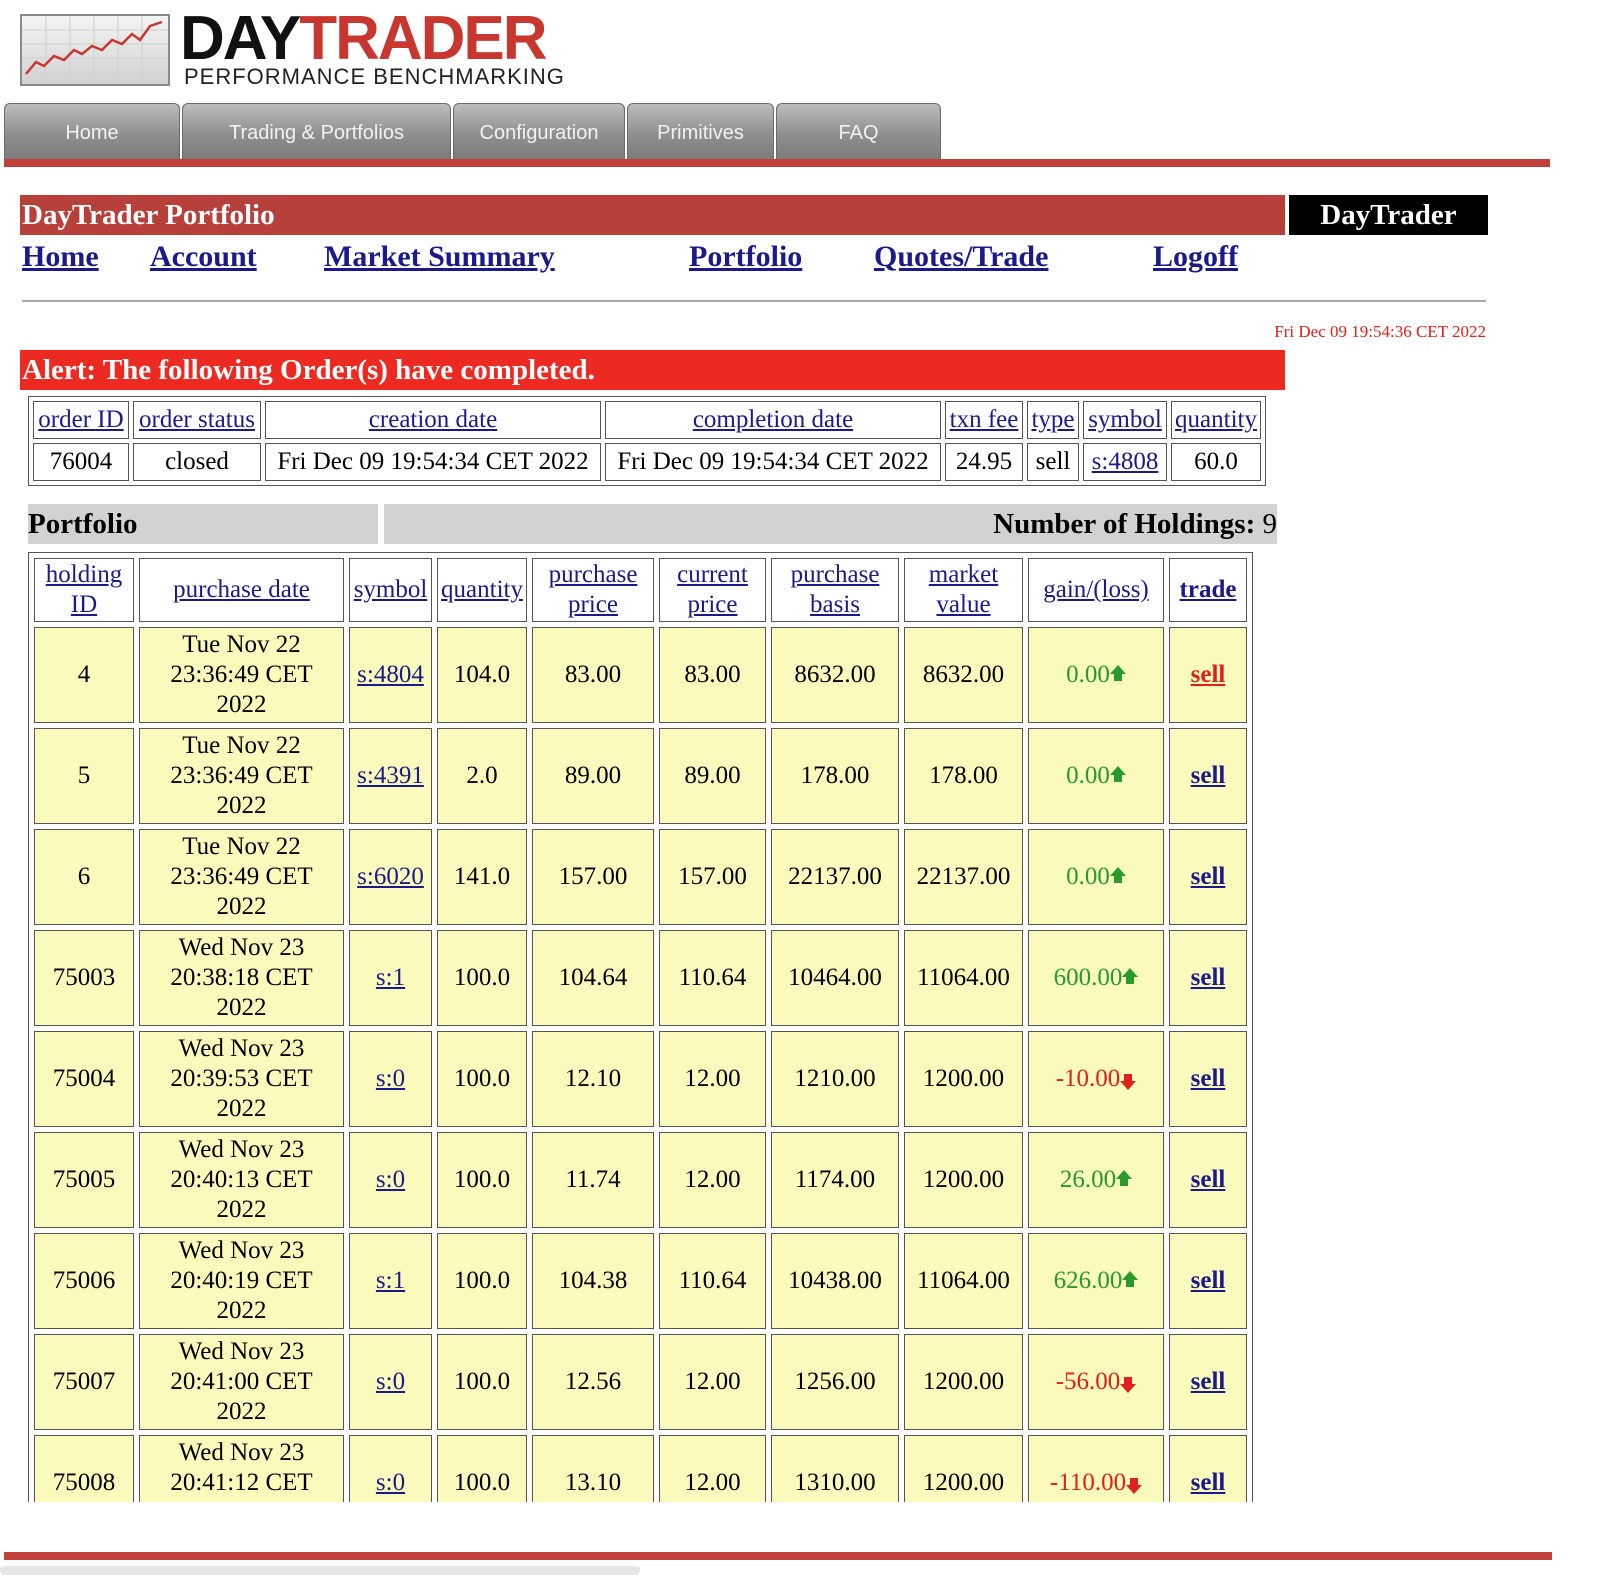 The image size is (1600, 1575). I want to click on gain-value: 26.00, so click(1088, 1179).